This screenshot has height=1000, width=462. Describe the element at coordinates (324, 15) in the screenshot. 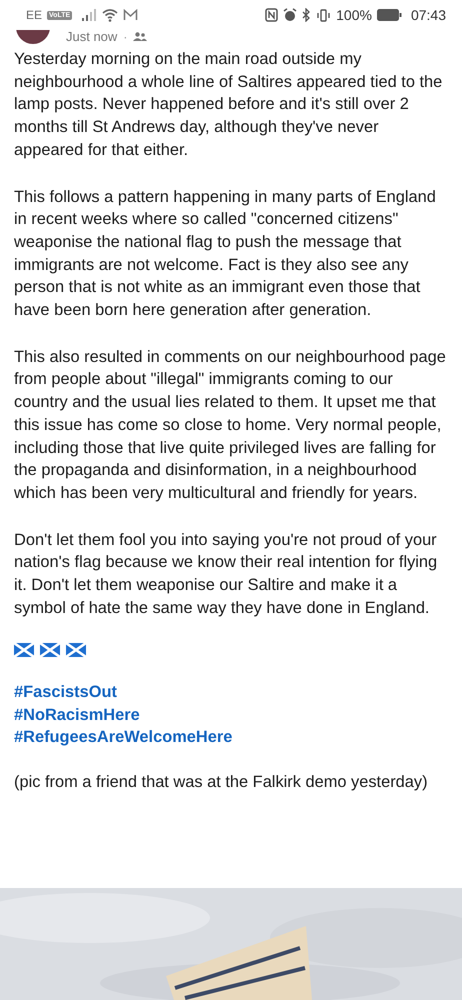

I see `vibrate-icon` at that location.